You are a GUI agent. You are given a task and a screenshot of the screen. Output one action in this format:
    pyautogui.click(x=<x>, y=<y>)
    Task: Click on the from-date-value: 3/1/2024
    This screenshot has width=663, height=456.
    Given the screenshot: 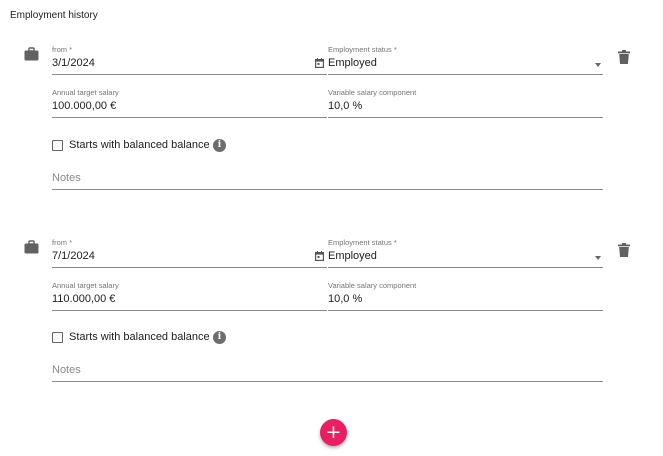 What is the action you would take?
    pyautogui.click(x=73, y=63)
    